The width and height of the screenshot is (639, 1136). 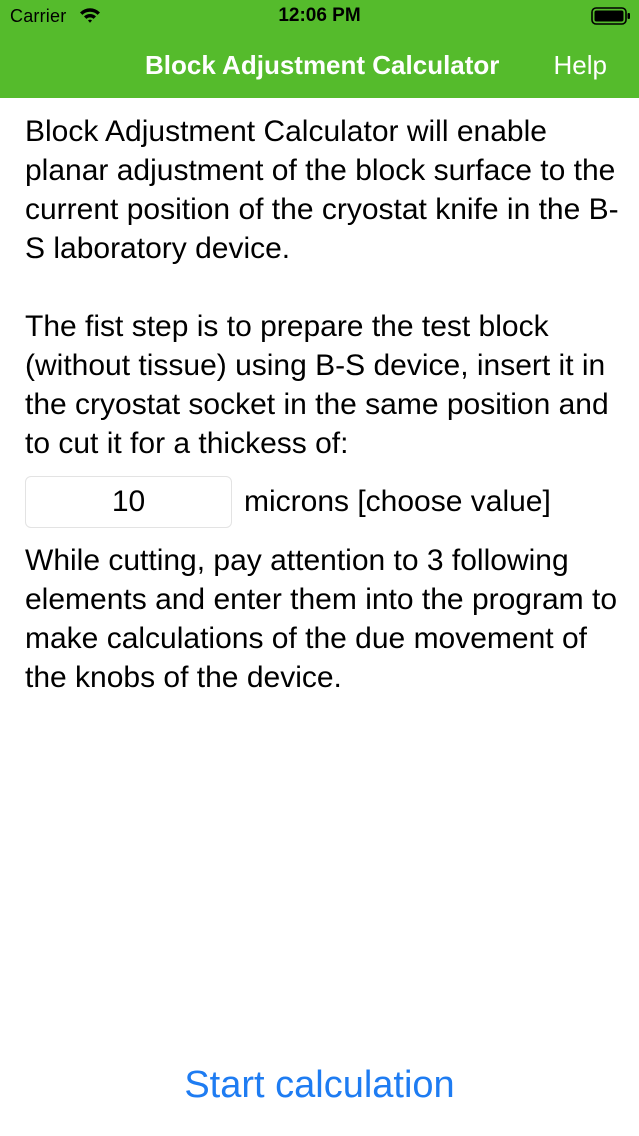 I want to click on navigation-bar: Block Adjustment Calculator Help, so click(x=319, y=66).